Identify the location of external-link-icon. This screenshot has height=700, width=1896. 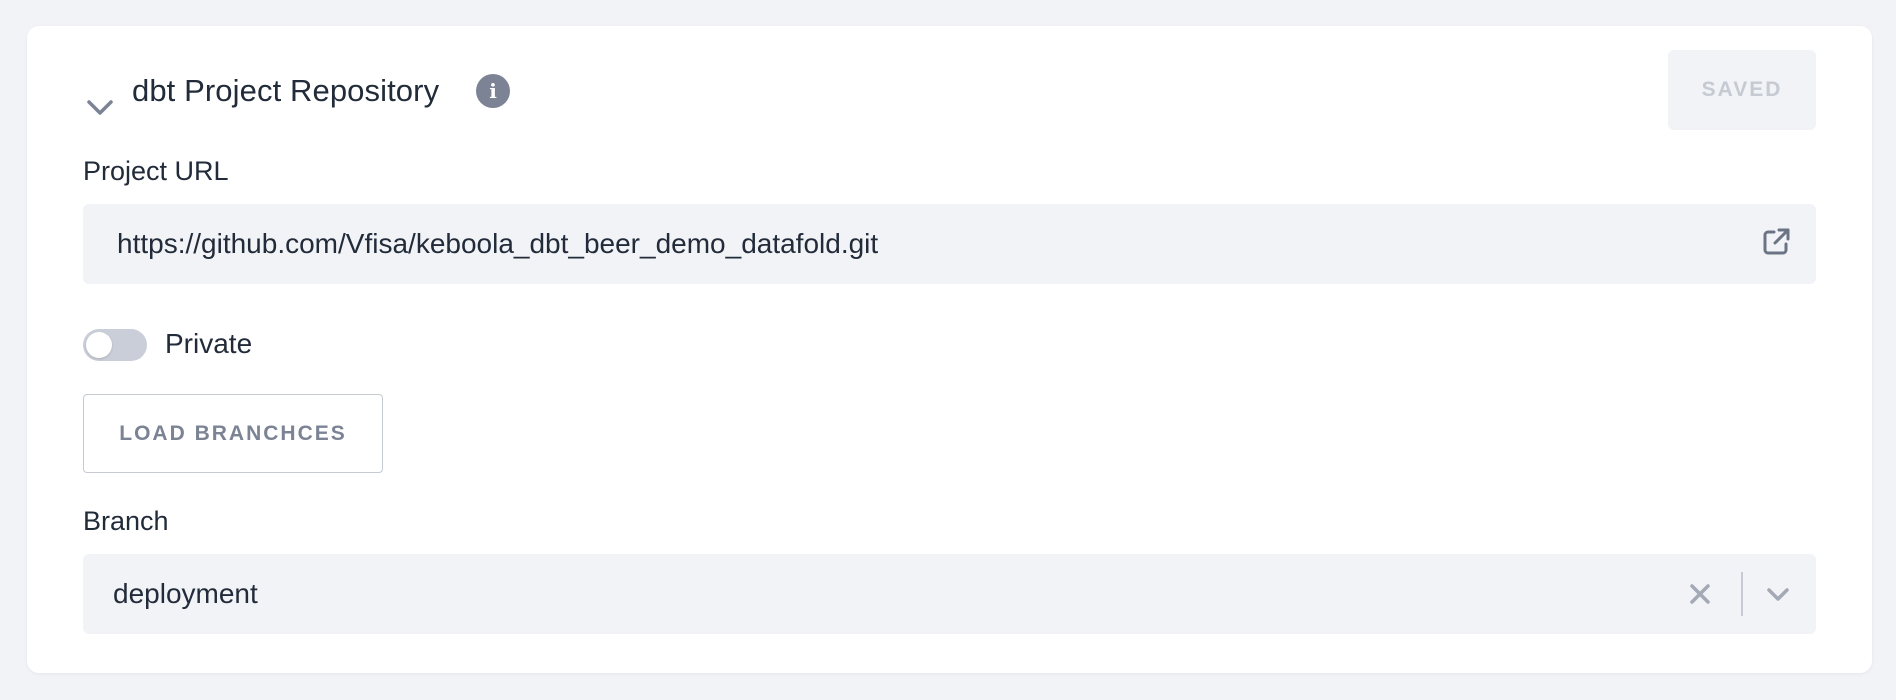
(1776, 242).